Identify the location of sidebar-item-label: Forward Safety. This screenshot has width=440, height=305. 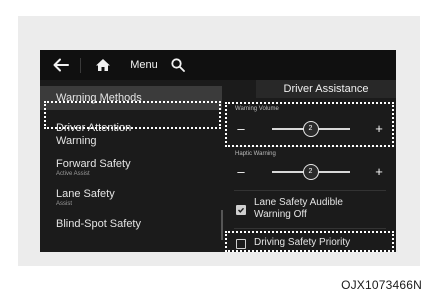
(93, 164).